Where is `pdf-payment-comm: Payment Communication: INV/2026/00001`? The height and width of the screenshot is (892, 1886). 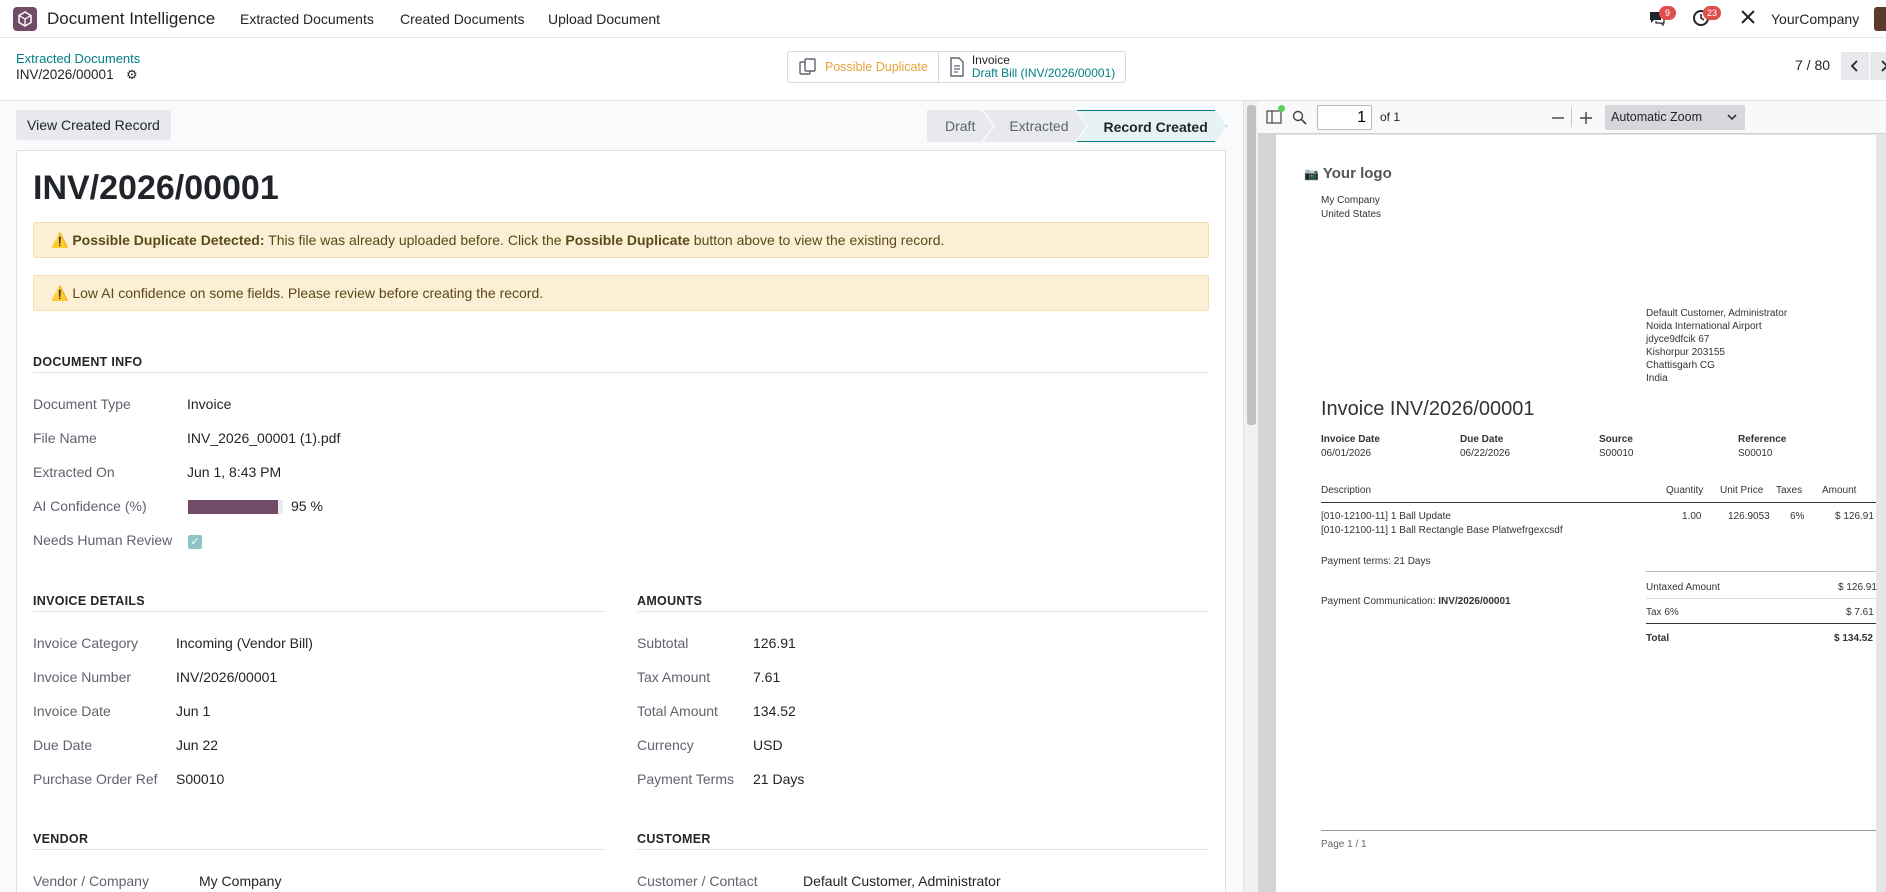
pdf-payment-comm: Payment Communication: INV/2026/00001 is located at coordinates (1416, 601).